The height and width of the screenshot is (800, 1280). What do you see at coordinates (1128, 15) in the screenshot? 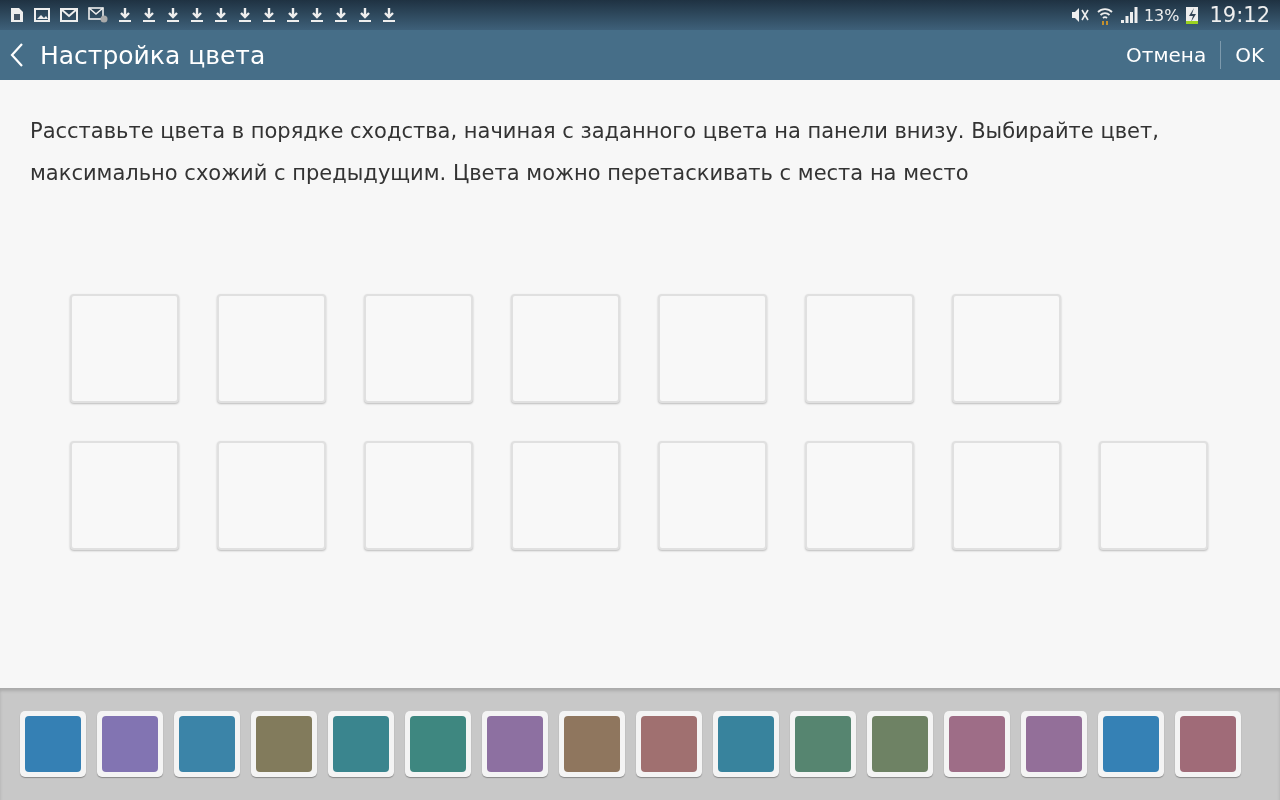
I see `signal-icon` at bounding box center [1128, 15].